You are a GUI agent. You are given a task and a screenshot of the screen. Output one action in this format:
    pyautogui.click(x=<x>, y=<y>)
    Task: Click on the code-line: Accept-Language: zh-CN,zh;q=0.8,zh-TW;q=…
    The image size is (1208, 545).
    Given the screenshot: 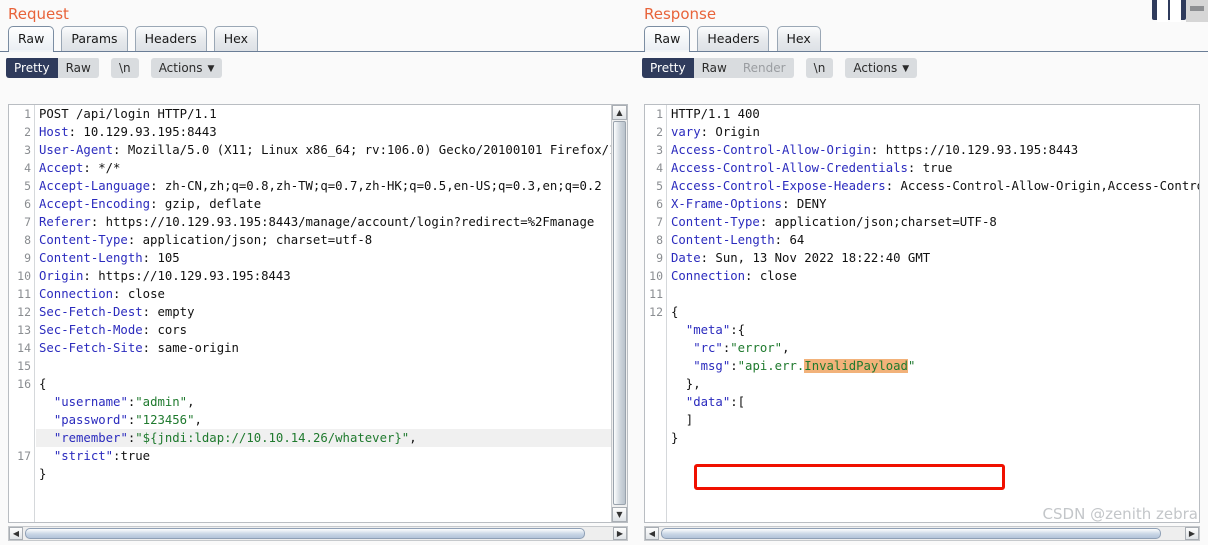 What is the action you would take?
    pyautogui.click(x=331, y=186)
    